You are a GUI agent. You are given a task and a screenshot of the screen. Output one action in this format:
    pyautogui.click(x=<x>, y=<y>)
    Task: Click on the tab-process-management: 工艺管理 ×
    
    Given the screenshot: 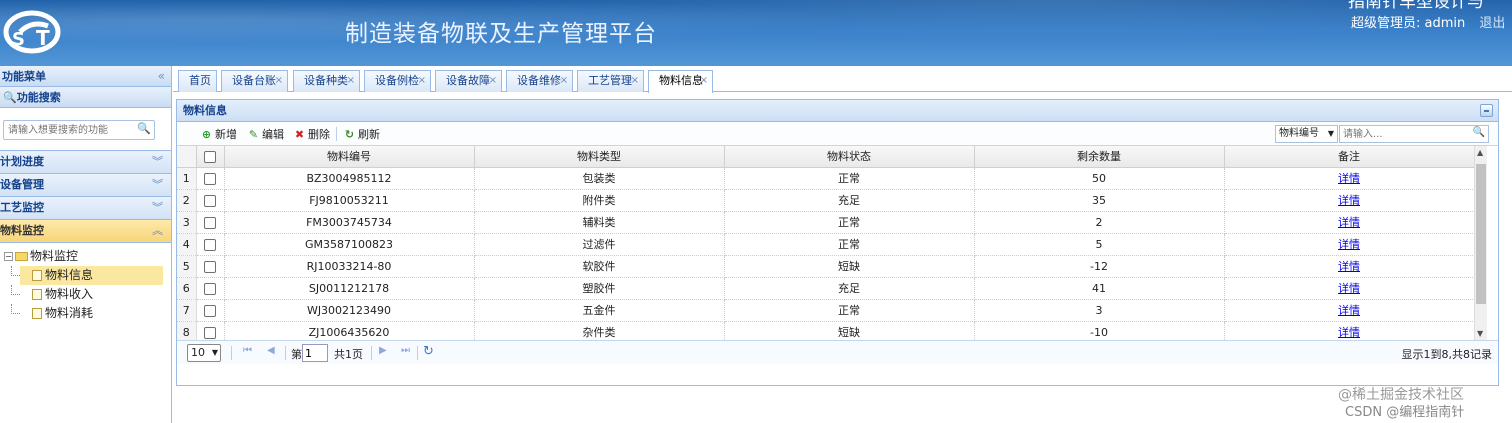 What is the action you would take?
    pyautogui.click(x=610, y=81)
    